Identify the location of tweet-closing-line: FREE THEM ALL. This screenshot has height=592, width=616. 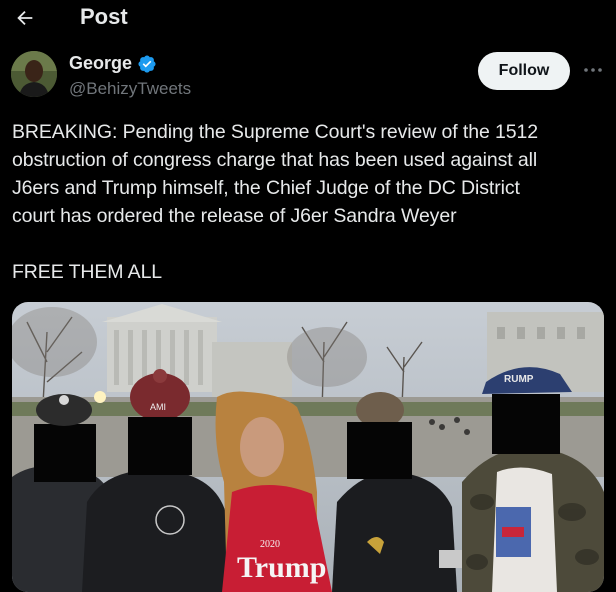
(87, 272).